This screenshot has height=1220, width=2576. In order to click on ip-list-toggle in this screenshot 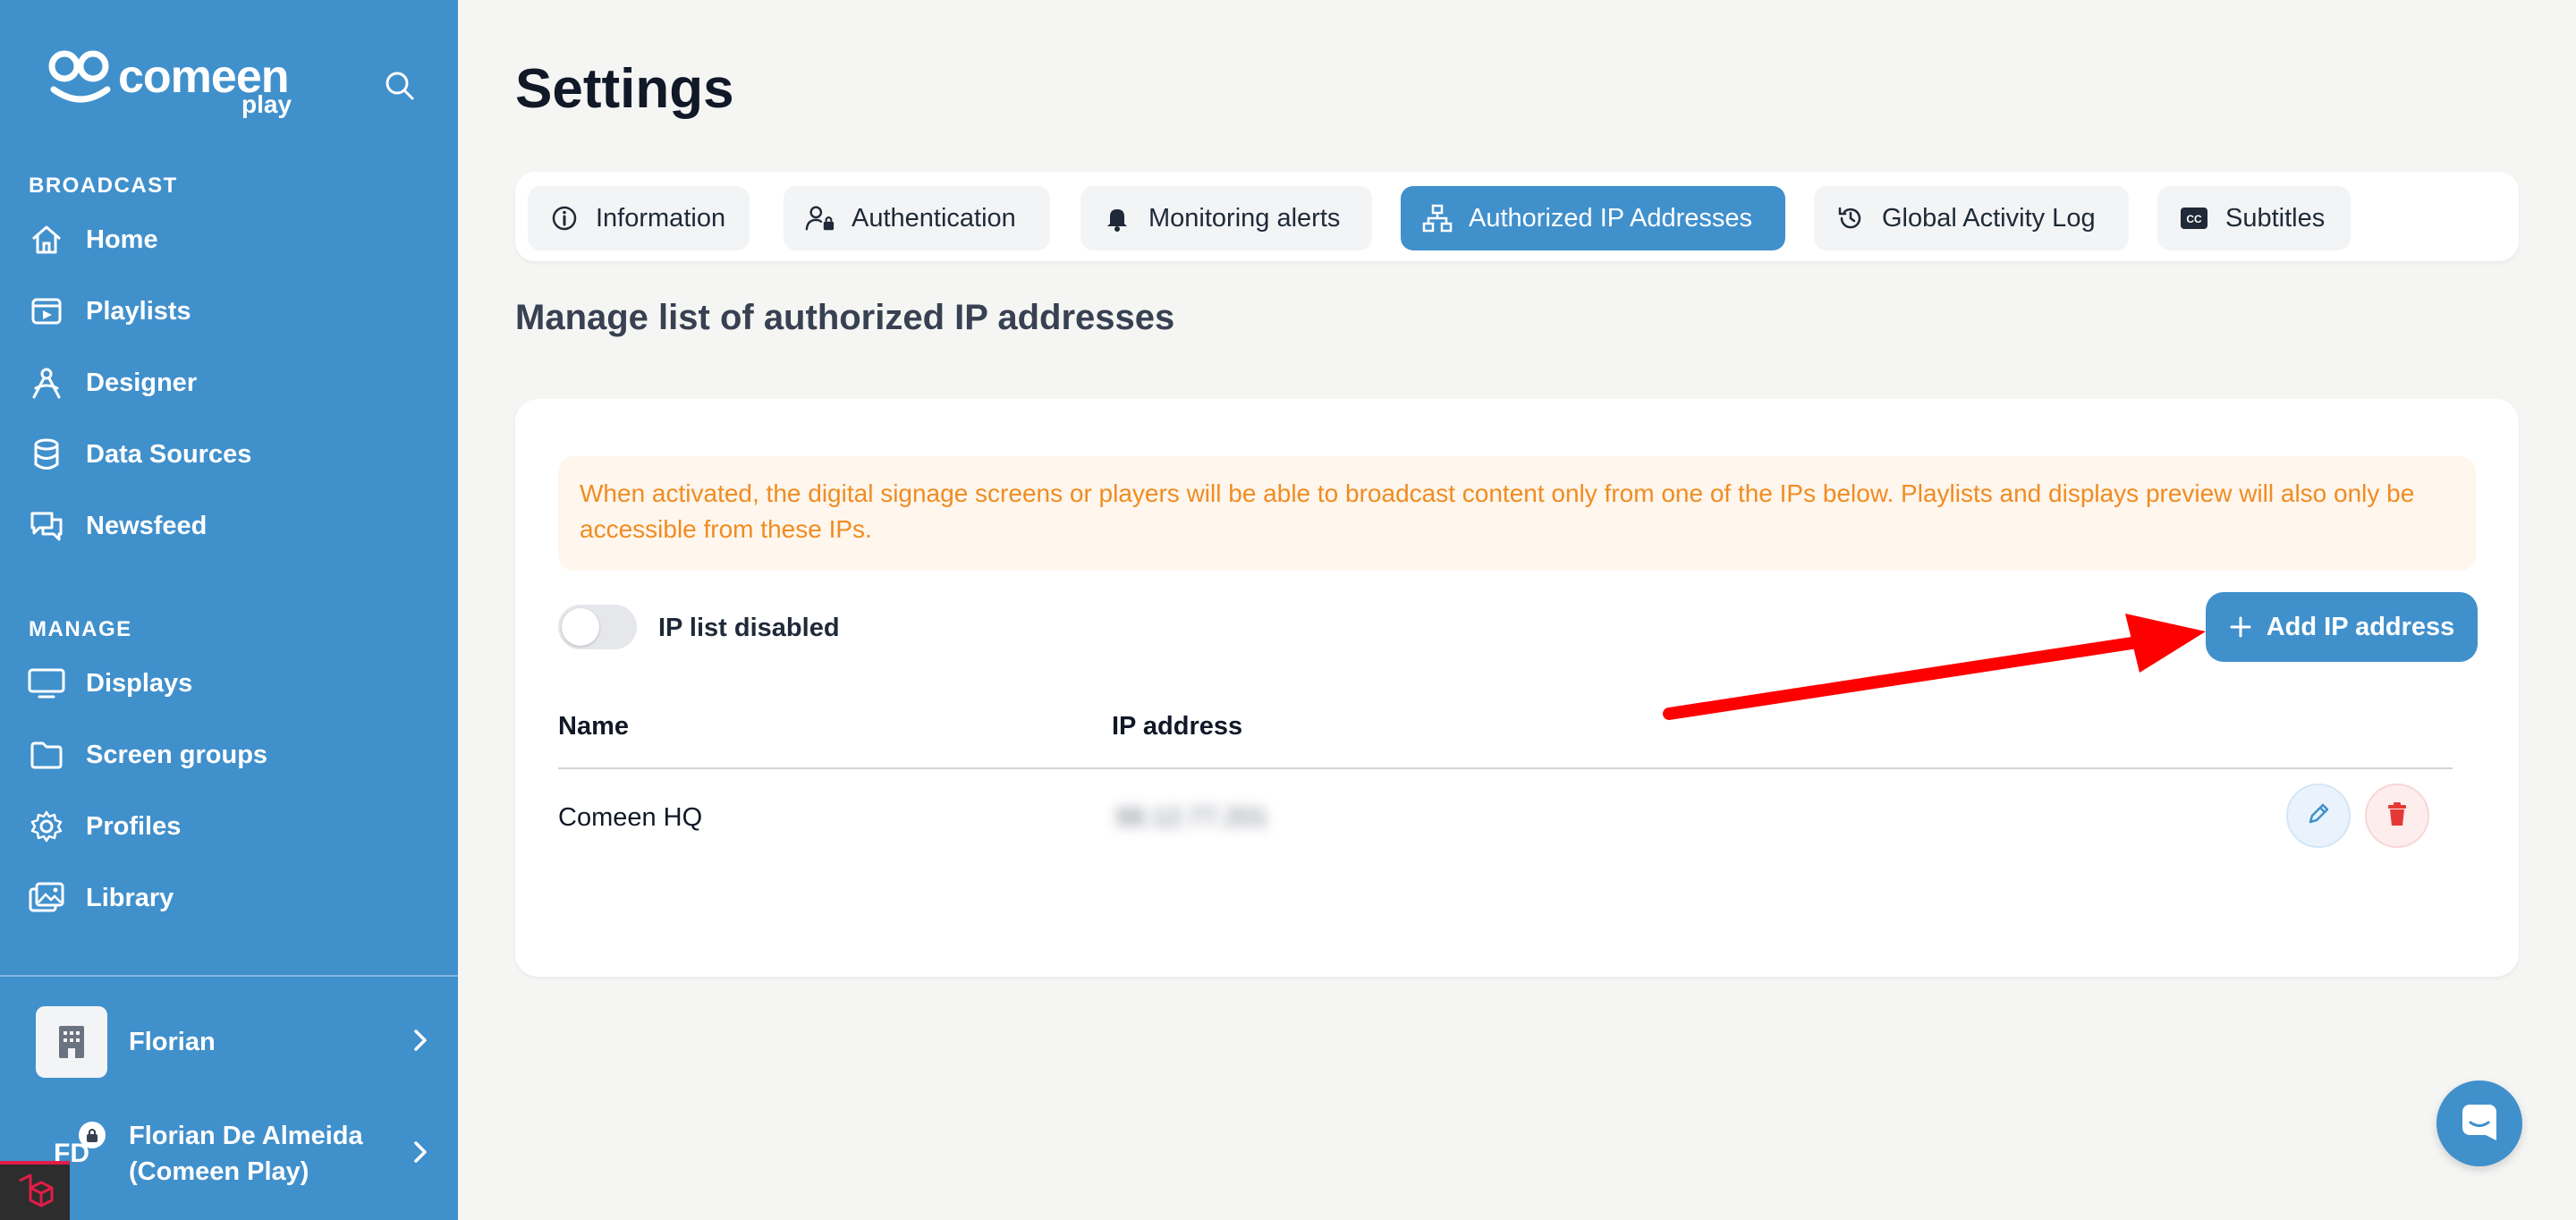, I will do `click(597, 627)`.